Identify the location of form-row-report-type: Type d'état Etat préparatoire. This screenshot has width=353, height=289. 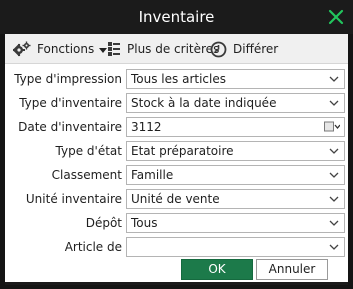
(176, 151).